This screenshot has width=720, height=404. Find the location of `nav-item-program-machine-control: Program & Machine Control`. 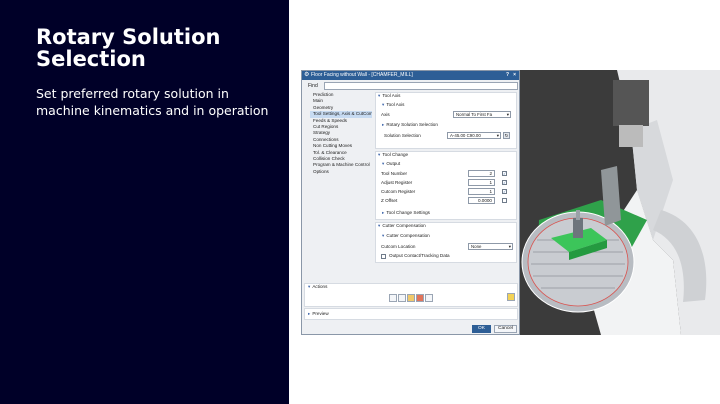

nav-item-program-machine-control: Program & Machine Control is located at coordinates (341, 165).